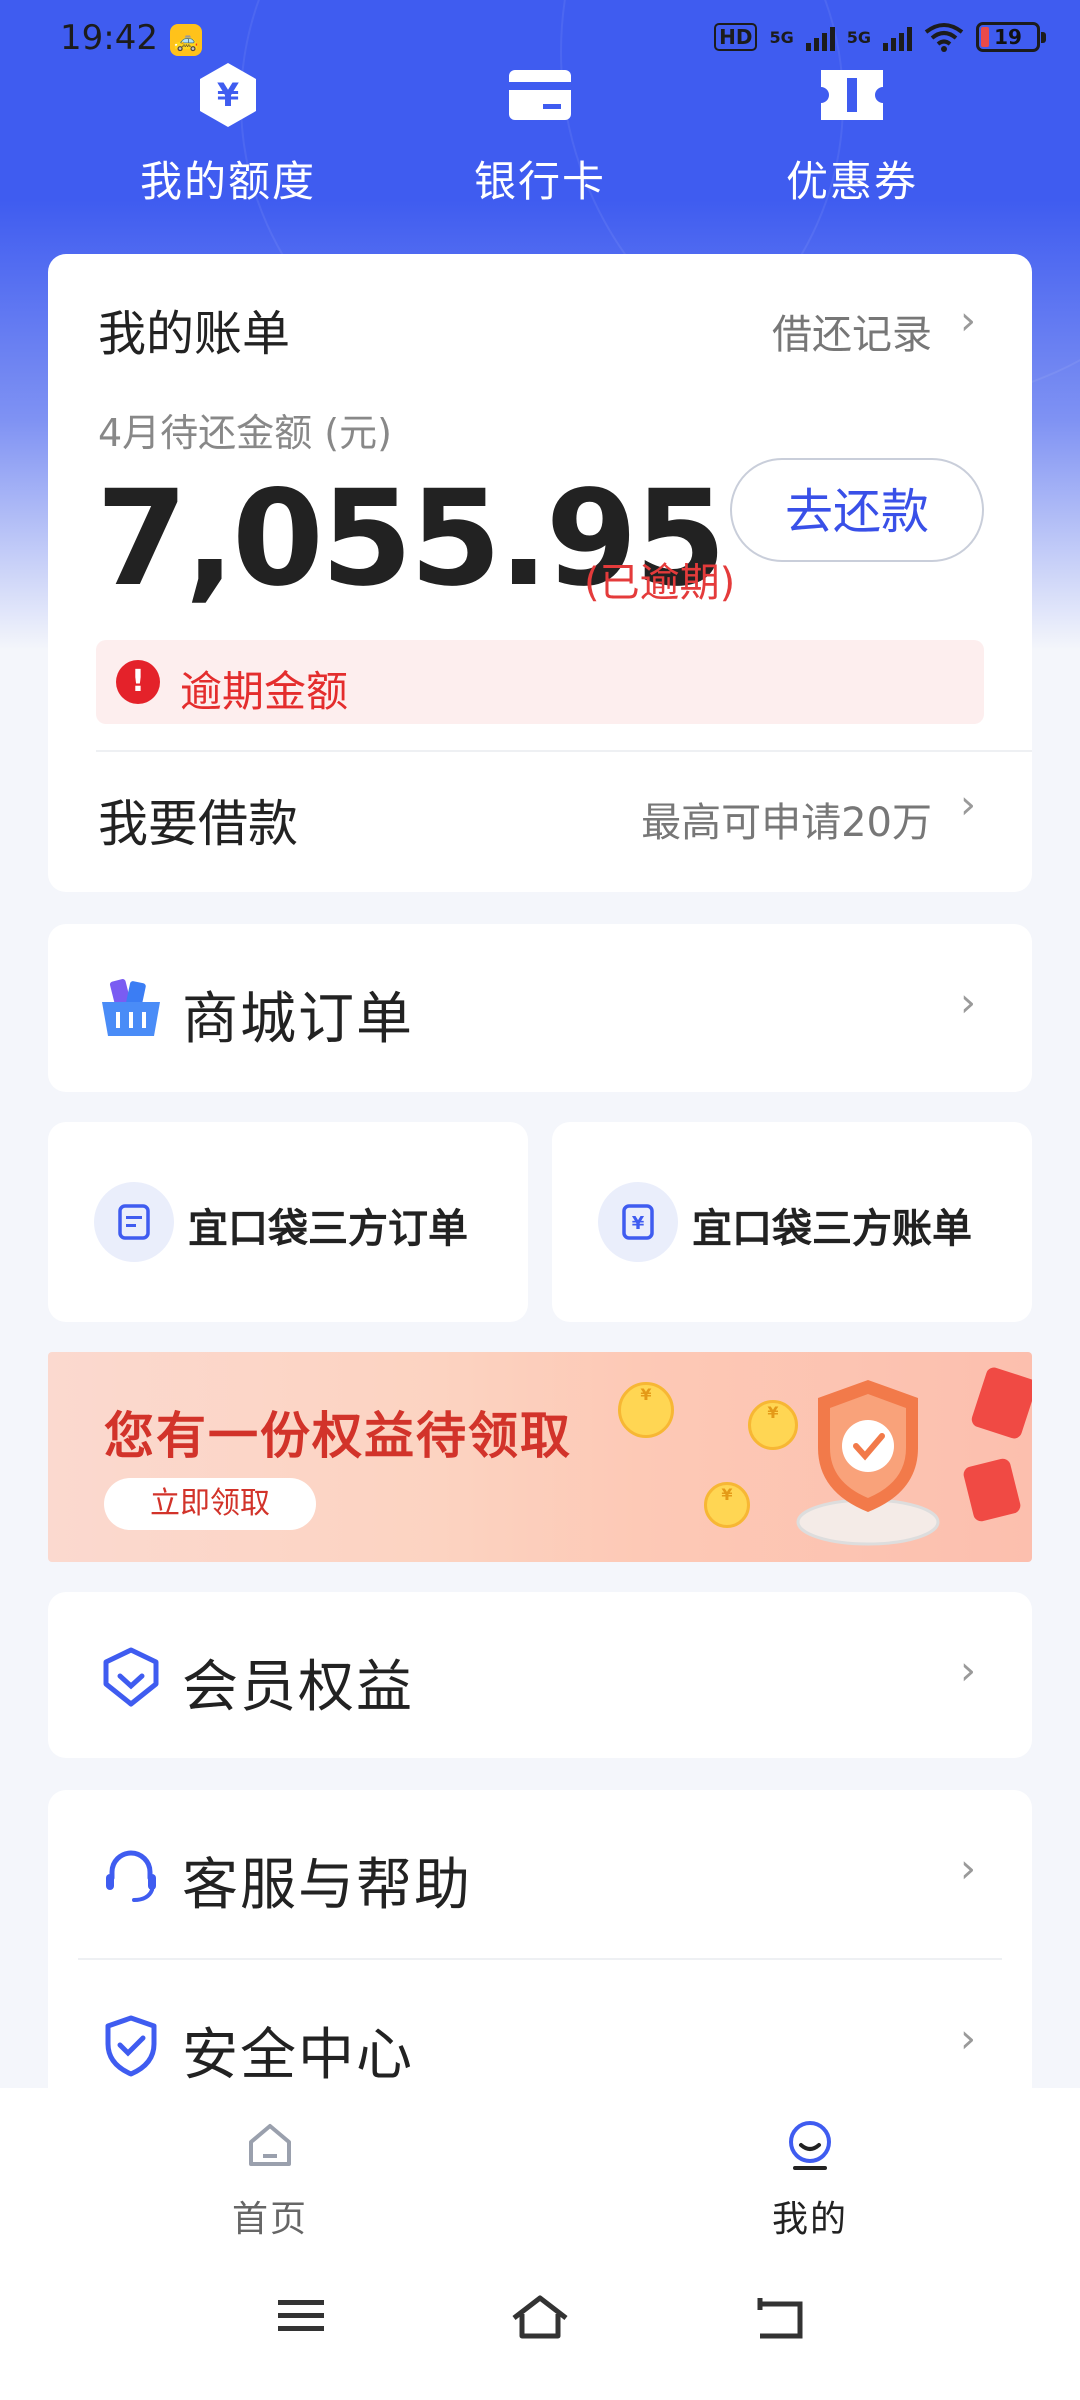 The width and height of the screenshot is (1080, 2400). I want to click on yen-bill-icon-bg: ¥, so click(638, 1222).